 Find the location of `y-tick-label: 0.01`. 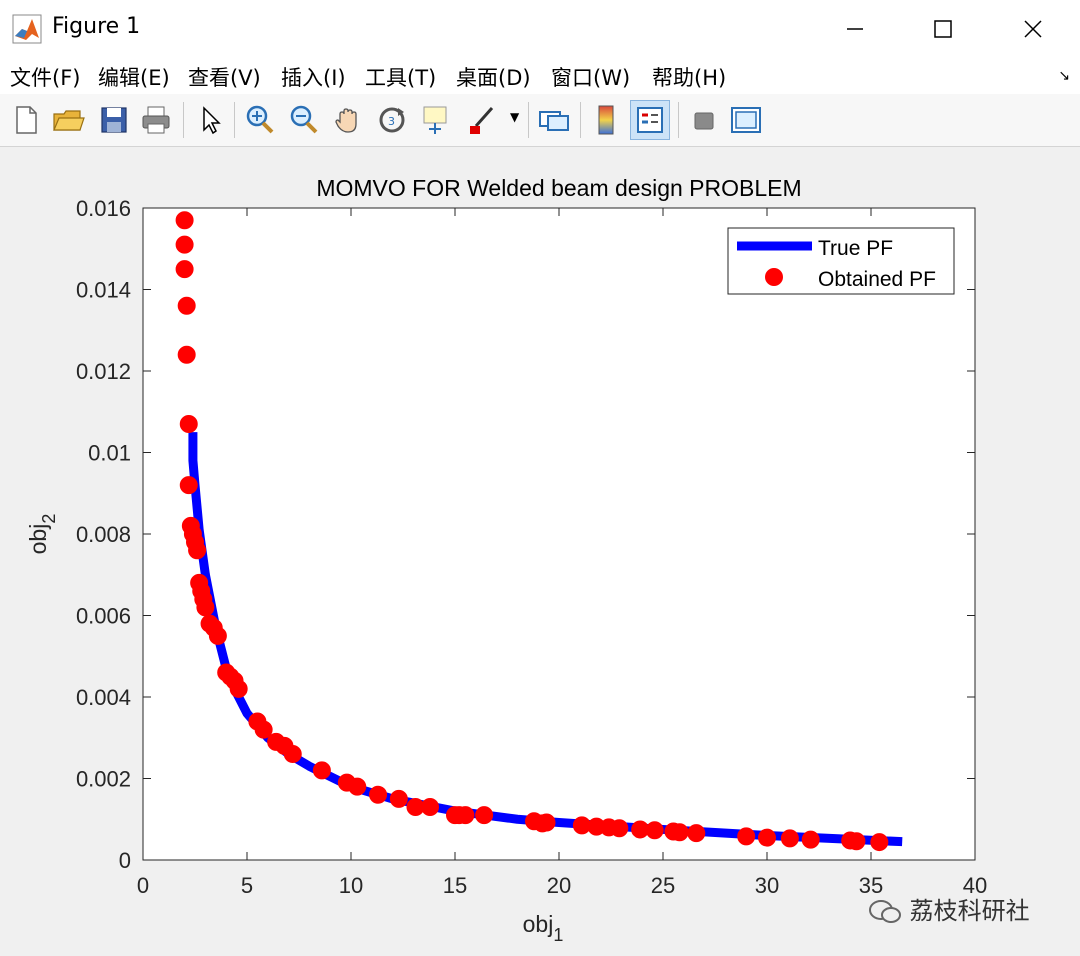

y-tick-label: 0.01 is located at coordinates (109, 453).